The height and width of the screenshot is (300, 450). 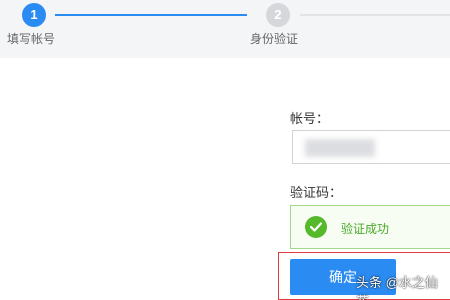 I want to click on step-2-label: 身份验证, so click(x=274, y=39).